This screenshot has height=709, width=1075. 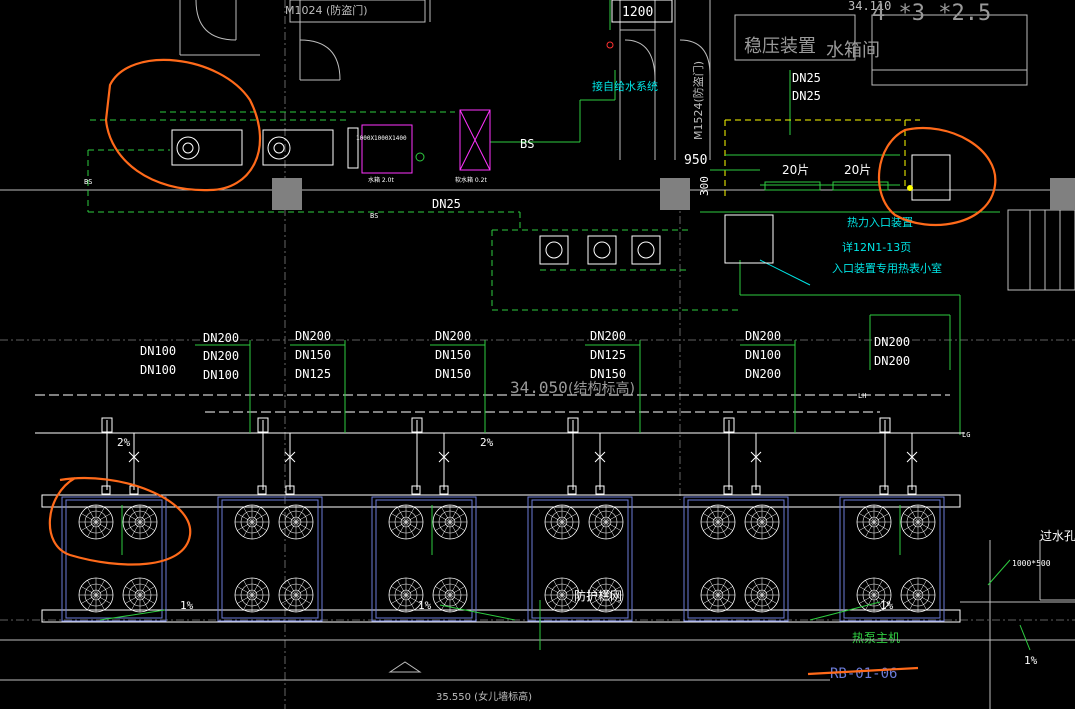 I want to click on note-line-2: 入口装置专用热表小室, so click(x=887, y=268).